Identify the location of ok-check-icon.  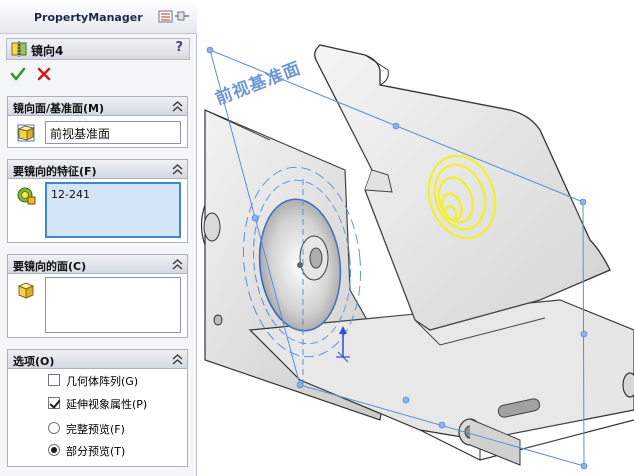
(18, 74).